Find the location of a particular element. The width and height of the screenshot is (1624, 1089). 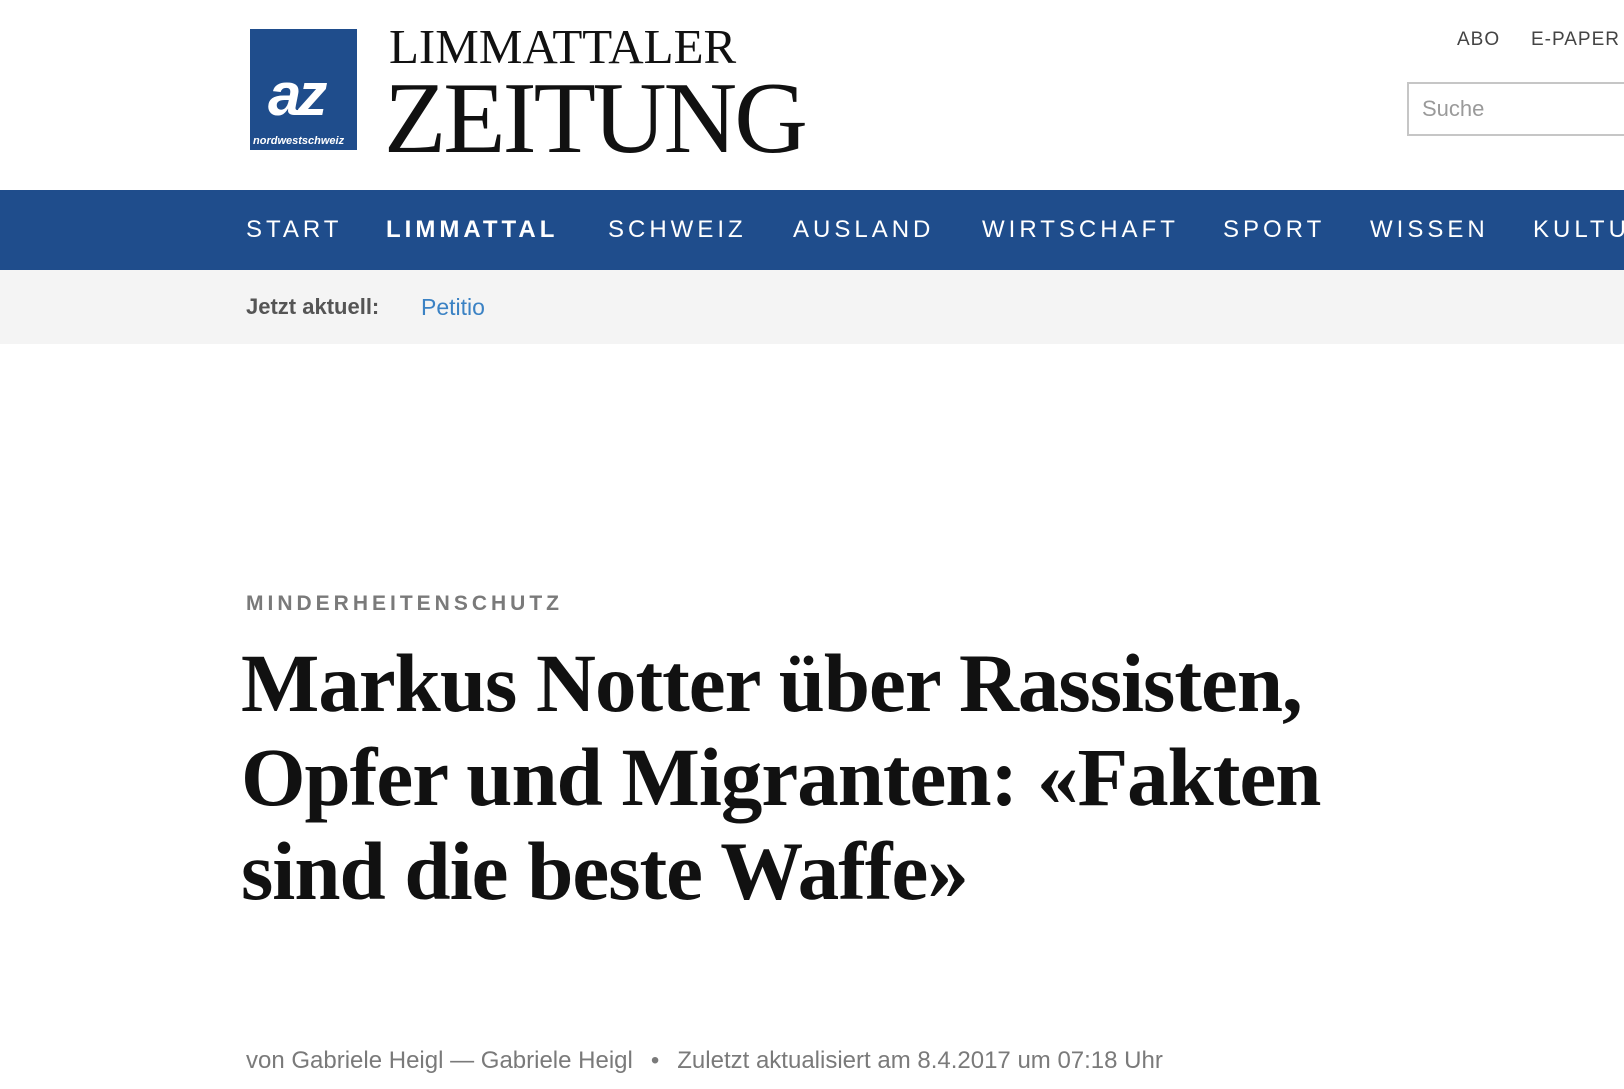

search-input is located at coordinates (1515, 109).